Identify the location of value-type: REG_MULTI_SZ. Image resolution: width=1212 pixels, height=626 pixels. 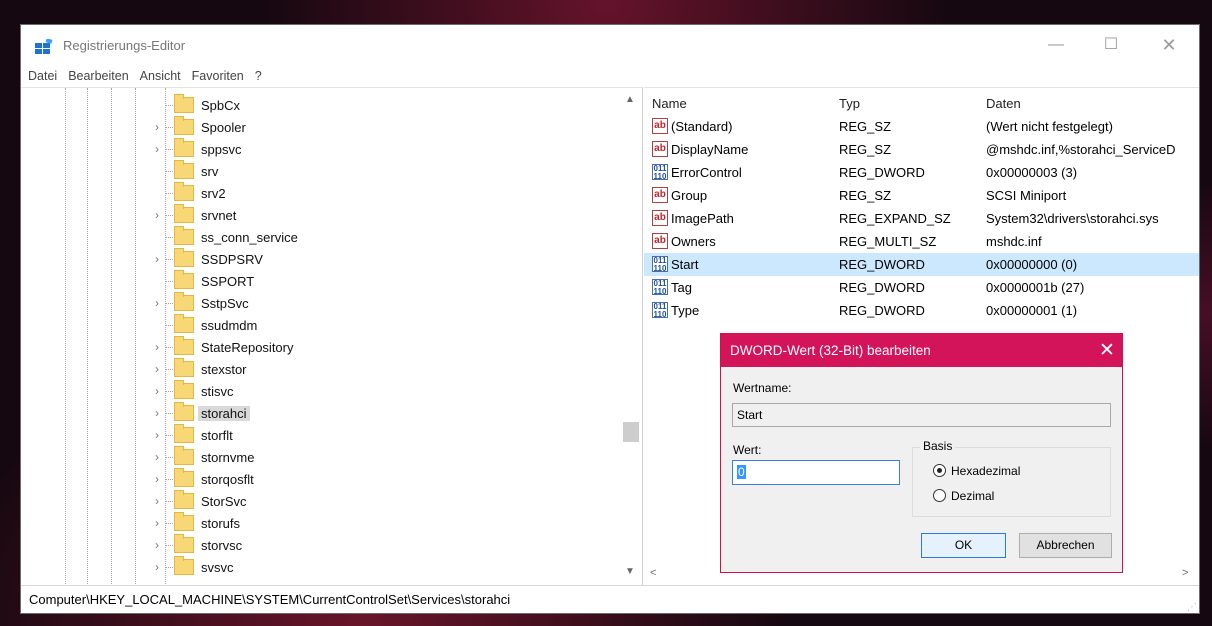
(888, 241).